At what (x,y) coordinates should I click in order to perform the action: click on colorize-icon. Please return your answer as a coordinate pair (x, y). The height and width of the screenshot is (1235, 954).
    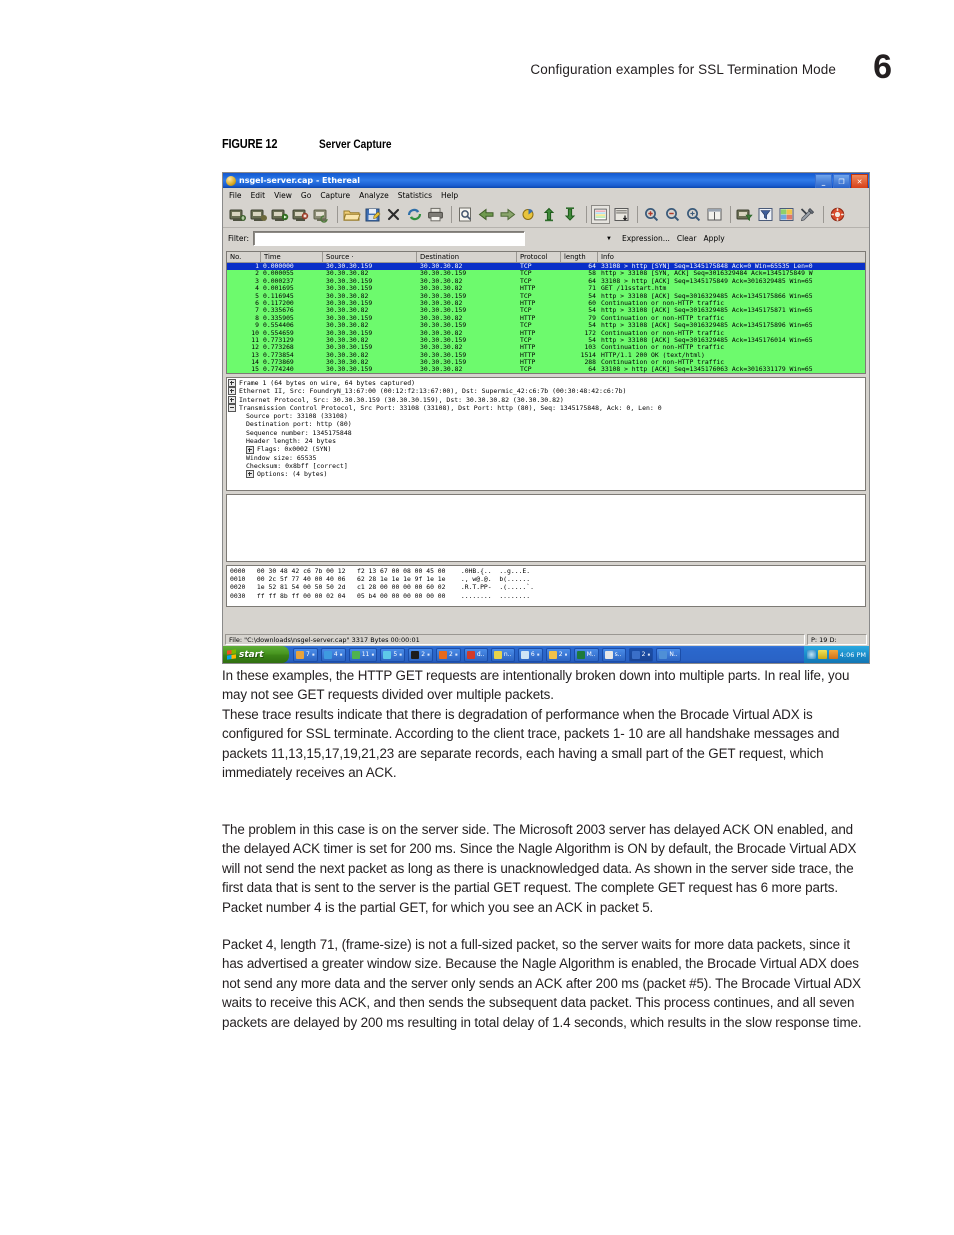
    Looking at the image, I should click on (600, 214).